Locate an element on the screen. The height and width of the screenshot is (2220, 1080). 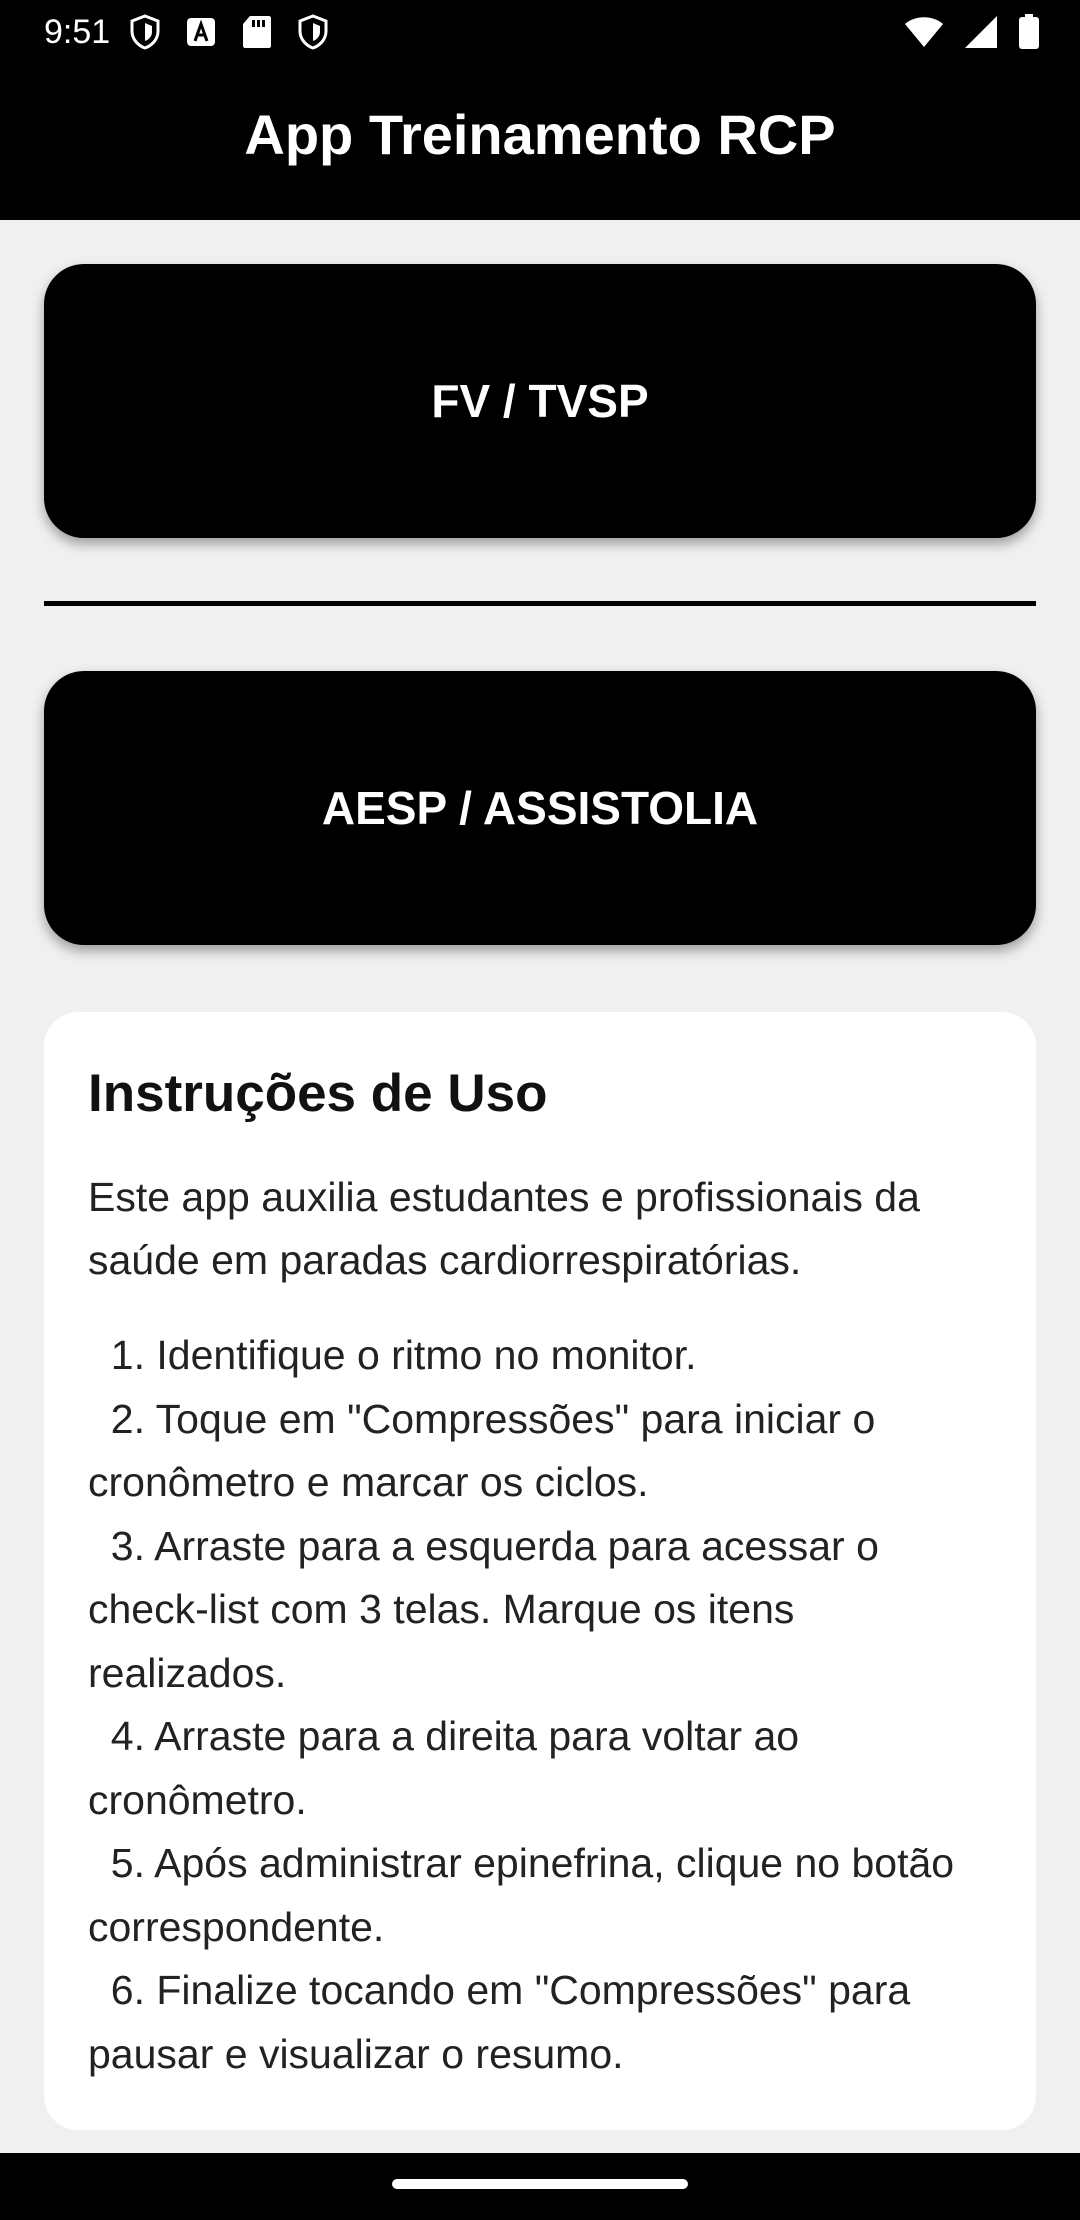
instructions-title: Instruções de Uso is located at coordinates (318, 1093).